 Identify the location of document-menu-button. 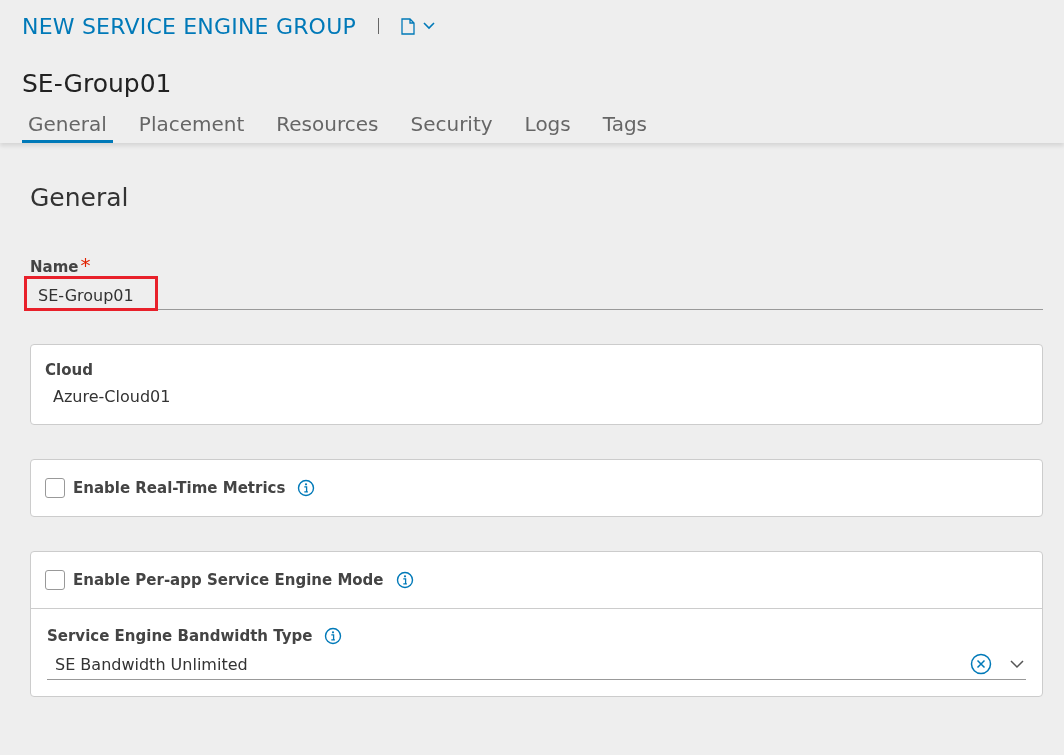
(417, 26).